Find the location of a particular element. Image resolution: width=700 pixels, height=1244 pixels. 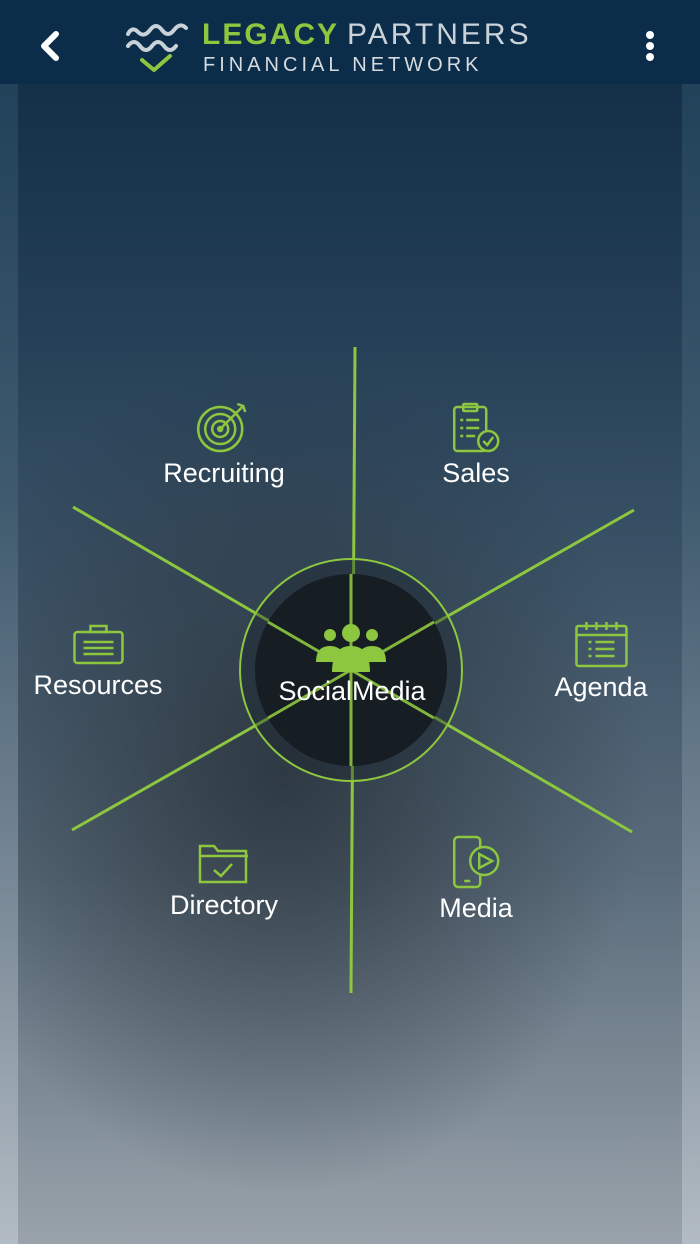

wheel-item-label: Sales is located at coordinates (476, 473).